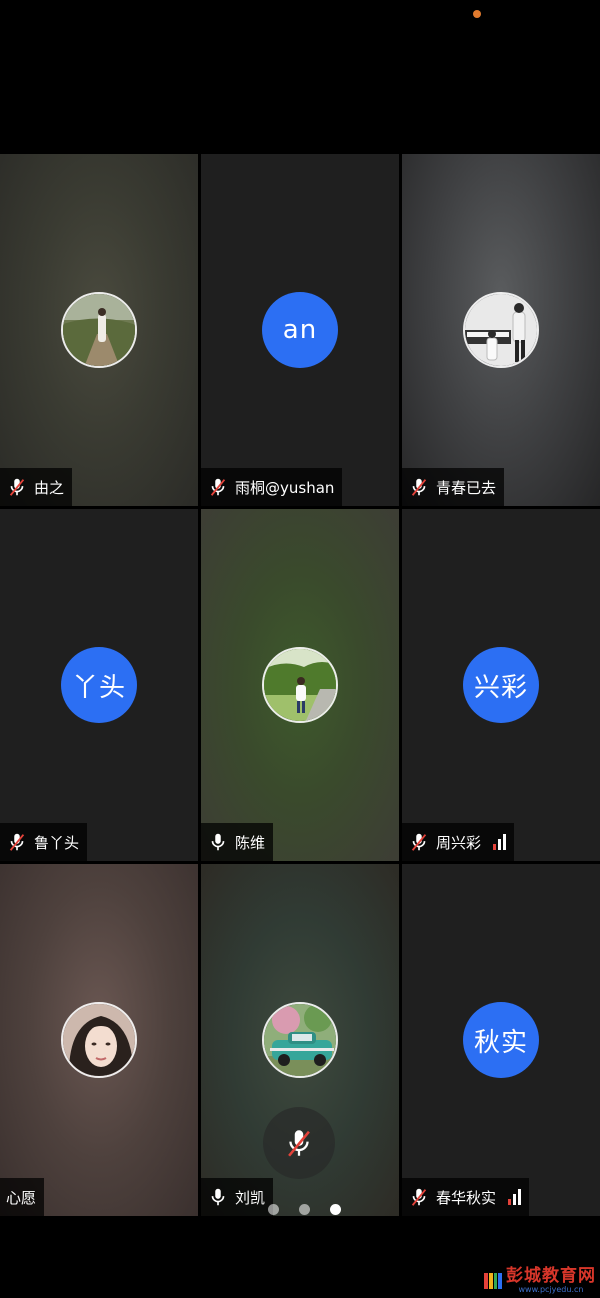  Describe the element at coordinates (57, 842) in the screenshot. I see `participant-name: 鲁丫头` at that location.